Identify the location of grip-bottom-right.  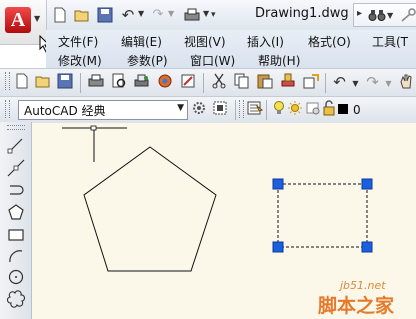
(367, 247).